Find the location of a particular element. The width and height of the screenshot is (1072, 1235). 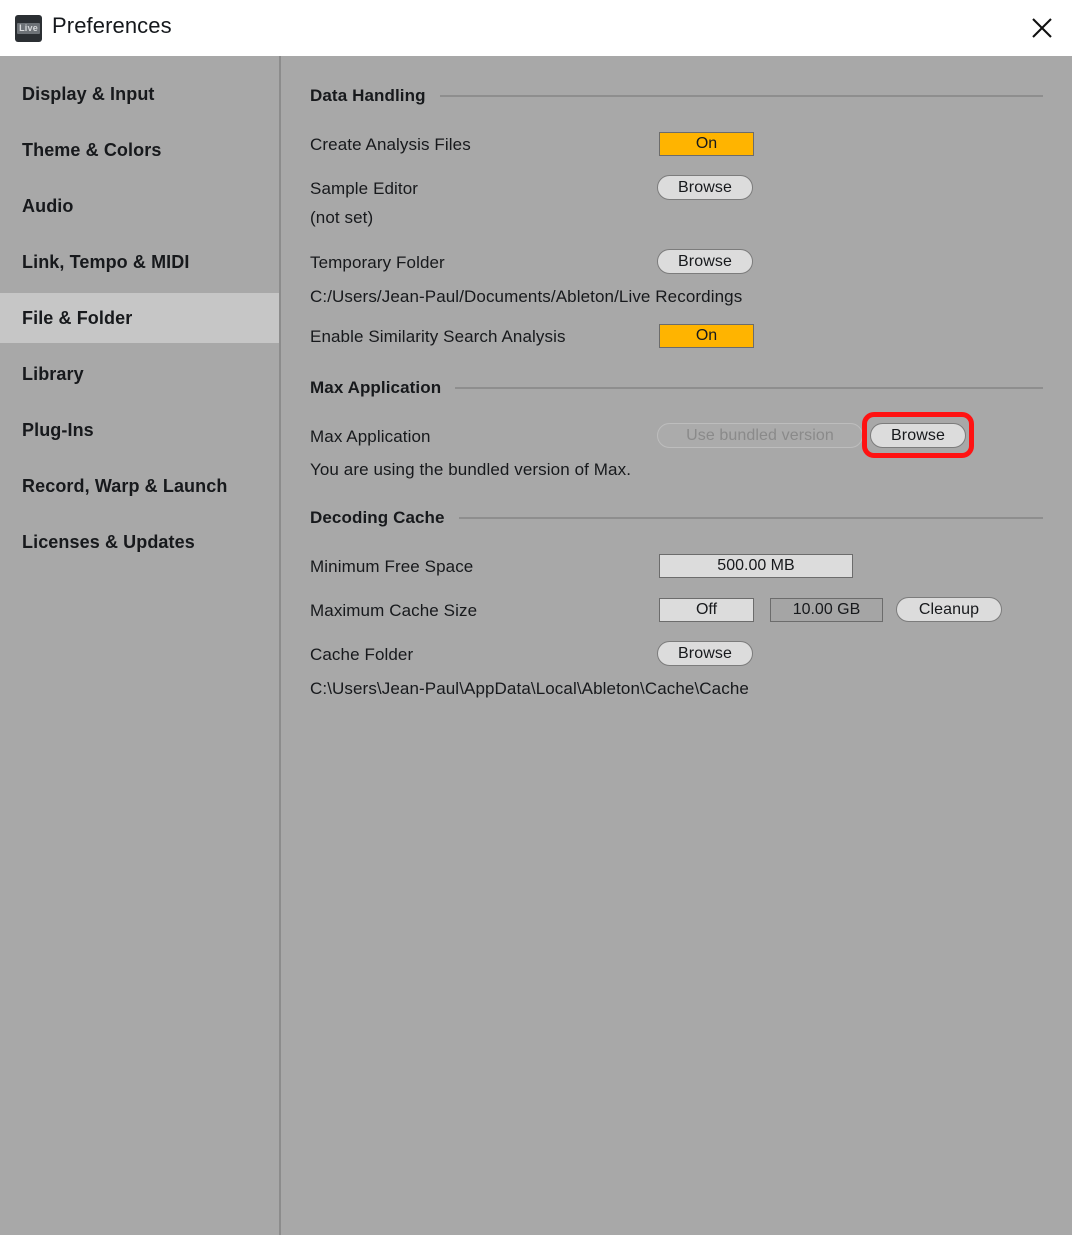

cache-folder-browse-button: Browse is located at coordinates (705, 653).